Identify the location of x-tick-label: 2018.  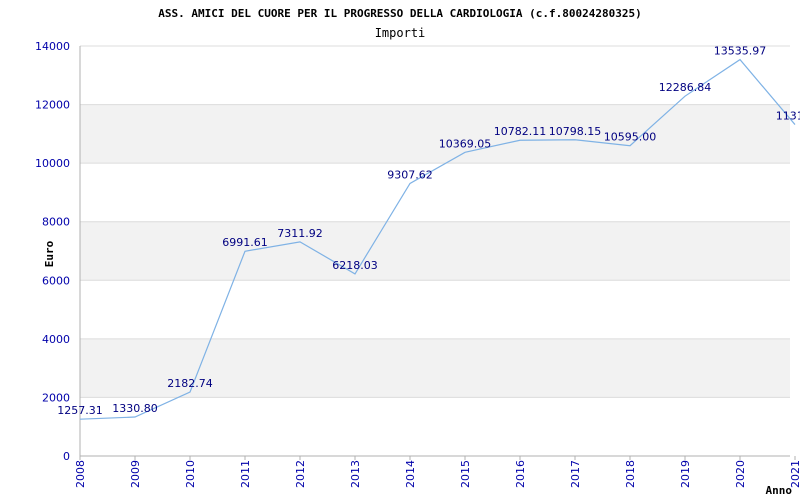
(630, 474).